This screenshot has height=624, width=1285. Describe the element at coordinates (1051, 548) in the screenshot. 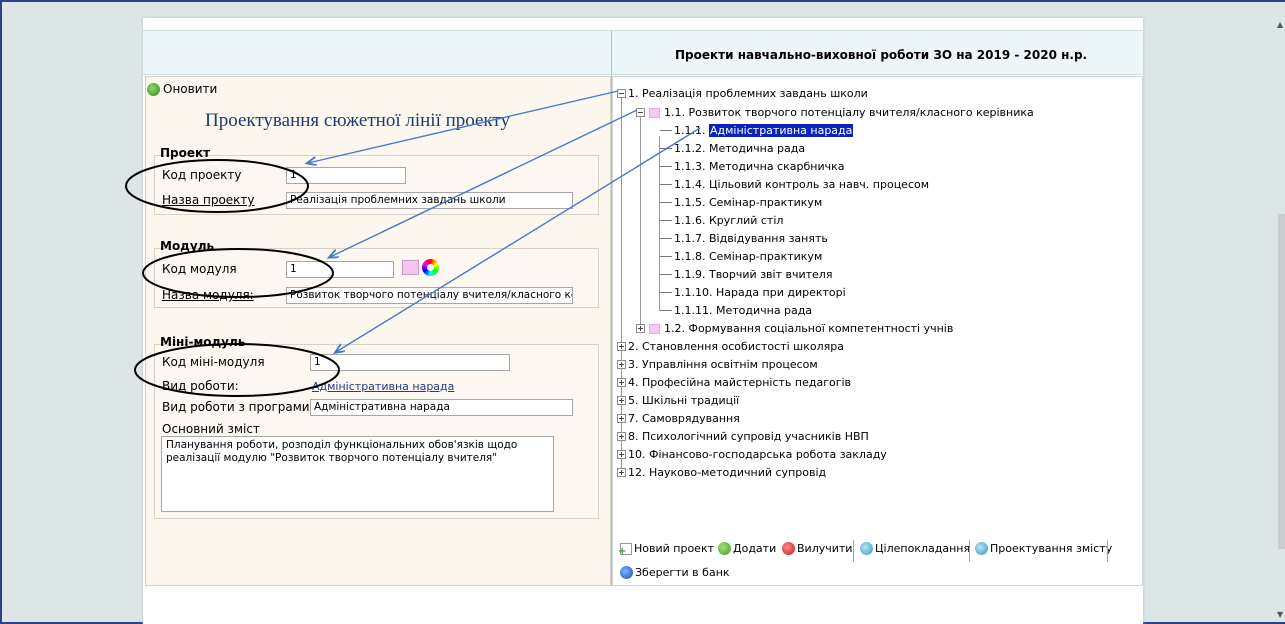

I see `content-design-label: Проектування змісту` at that location.